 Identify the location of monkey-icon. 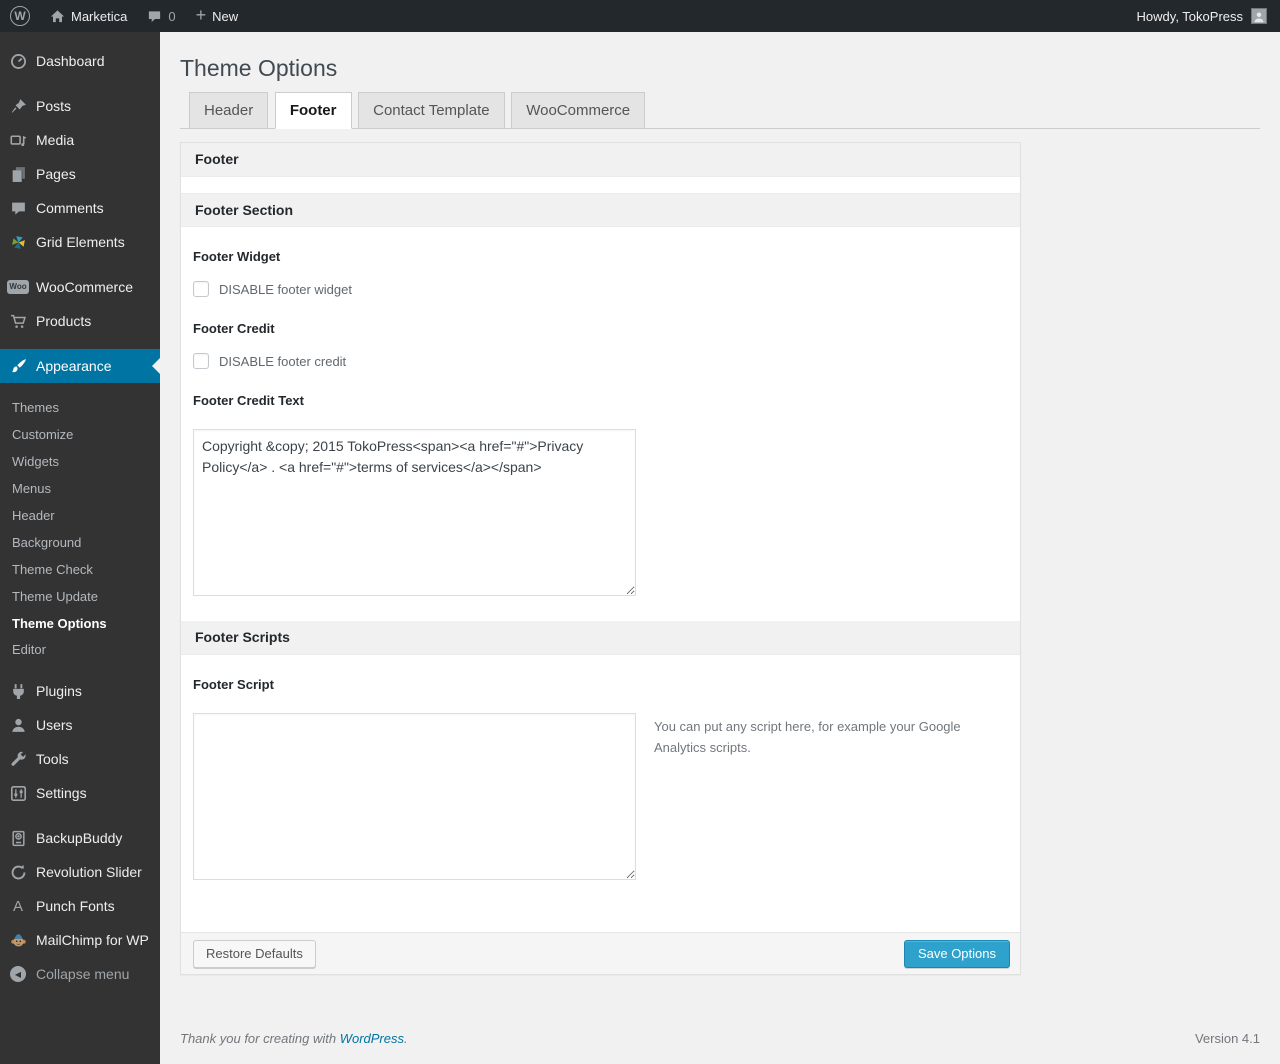
(18, 940).